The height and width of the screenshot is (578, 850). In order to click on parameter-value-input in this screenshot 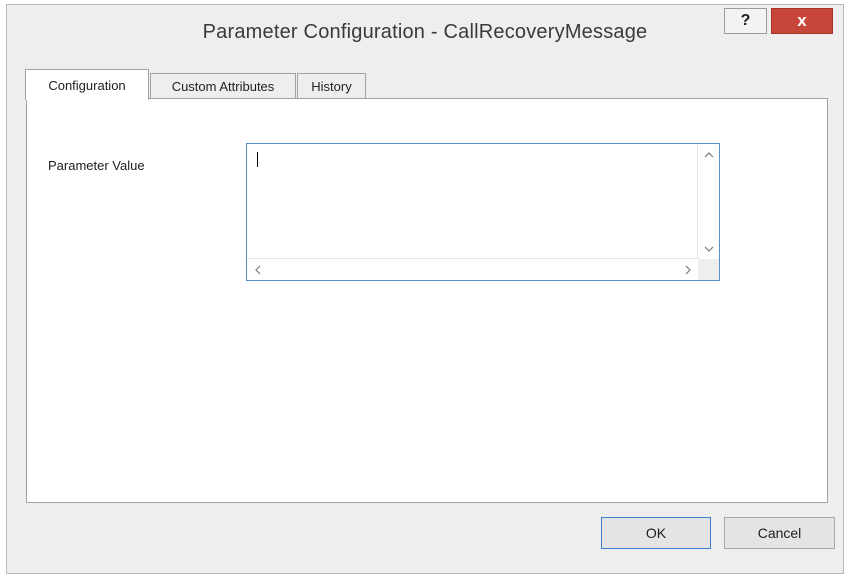, I will do `click(483, 212)`.